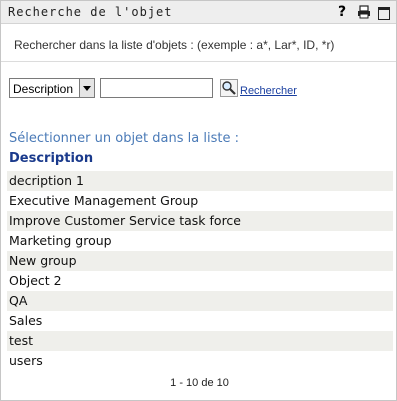  I want to click on list-item: Improve Customer Service task force, so click(200, 221).